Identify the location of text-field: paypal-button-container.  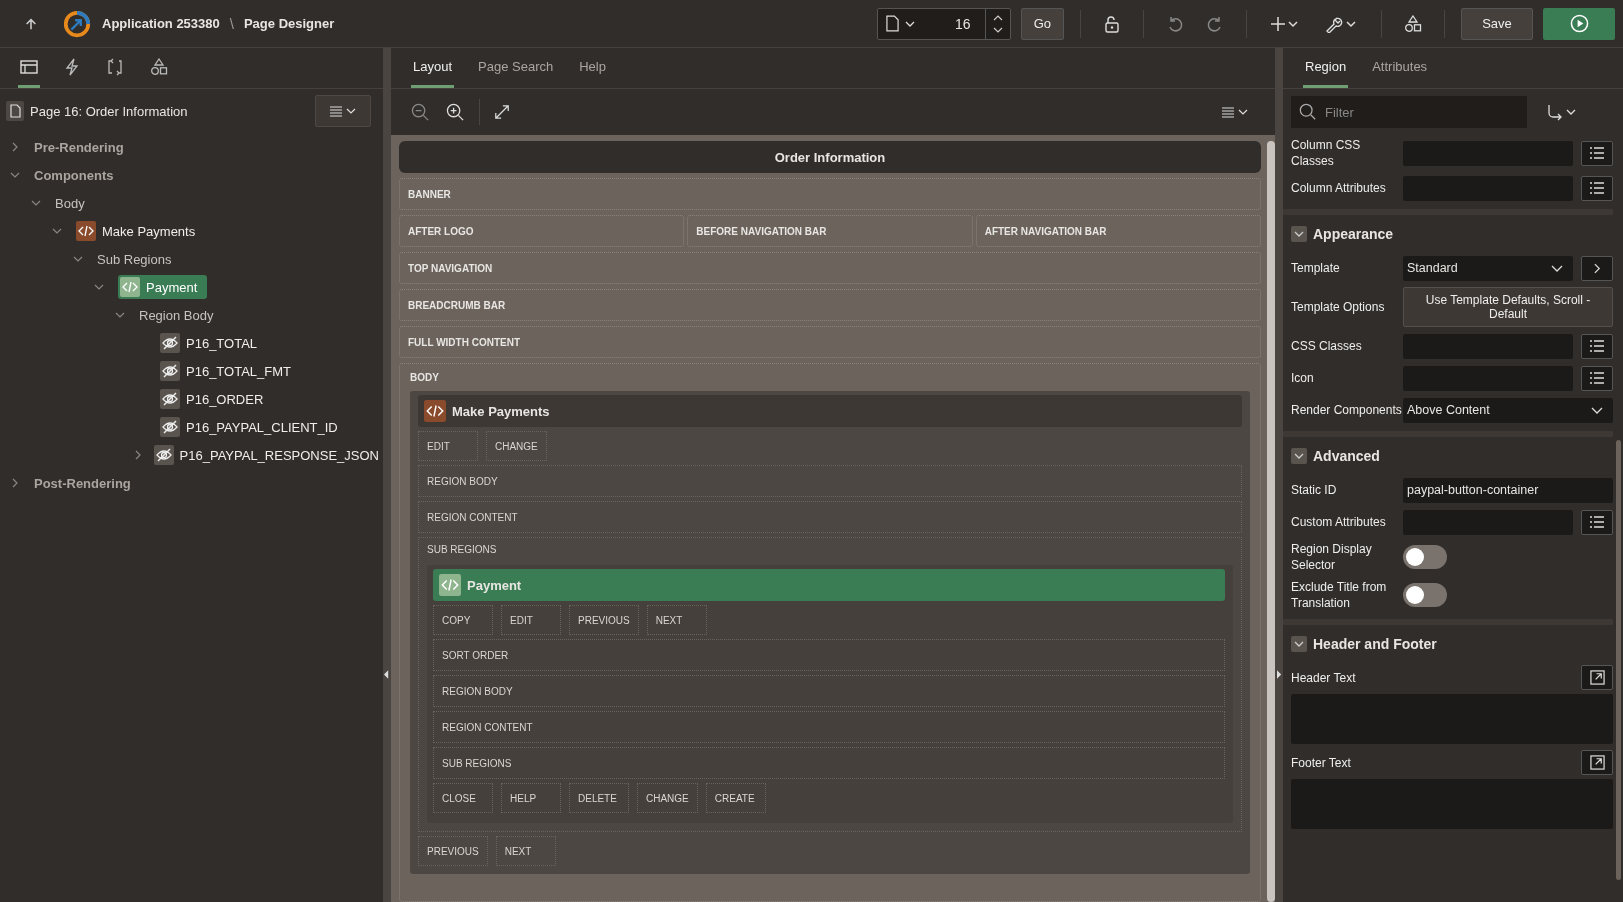
(1508, 490).